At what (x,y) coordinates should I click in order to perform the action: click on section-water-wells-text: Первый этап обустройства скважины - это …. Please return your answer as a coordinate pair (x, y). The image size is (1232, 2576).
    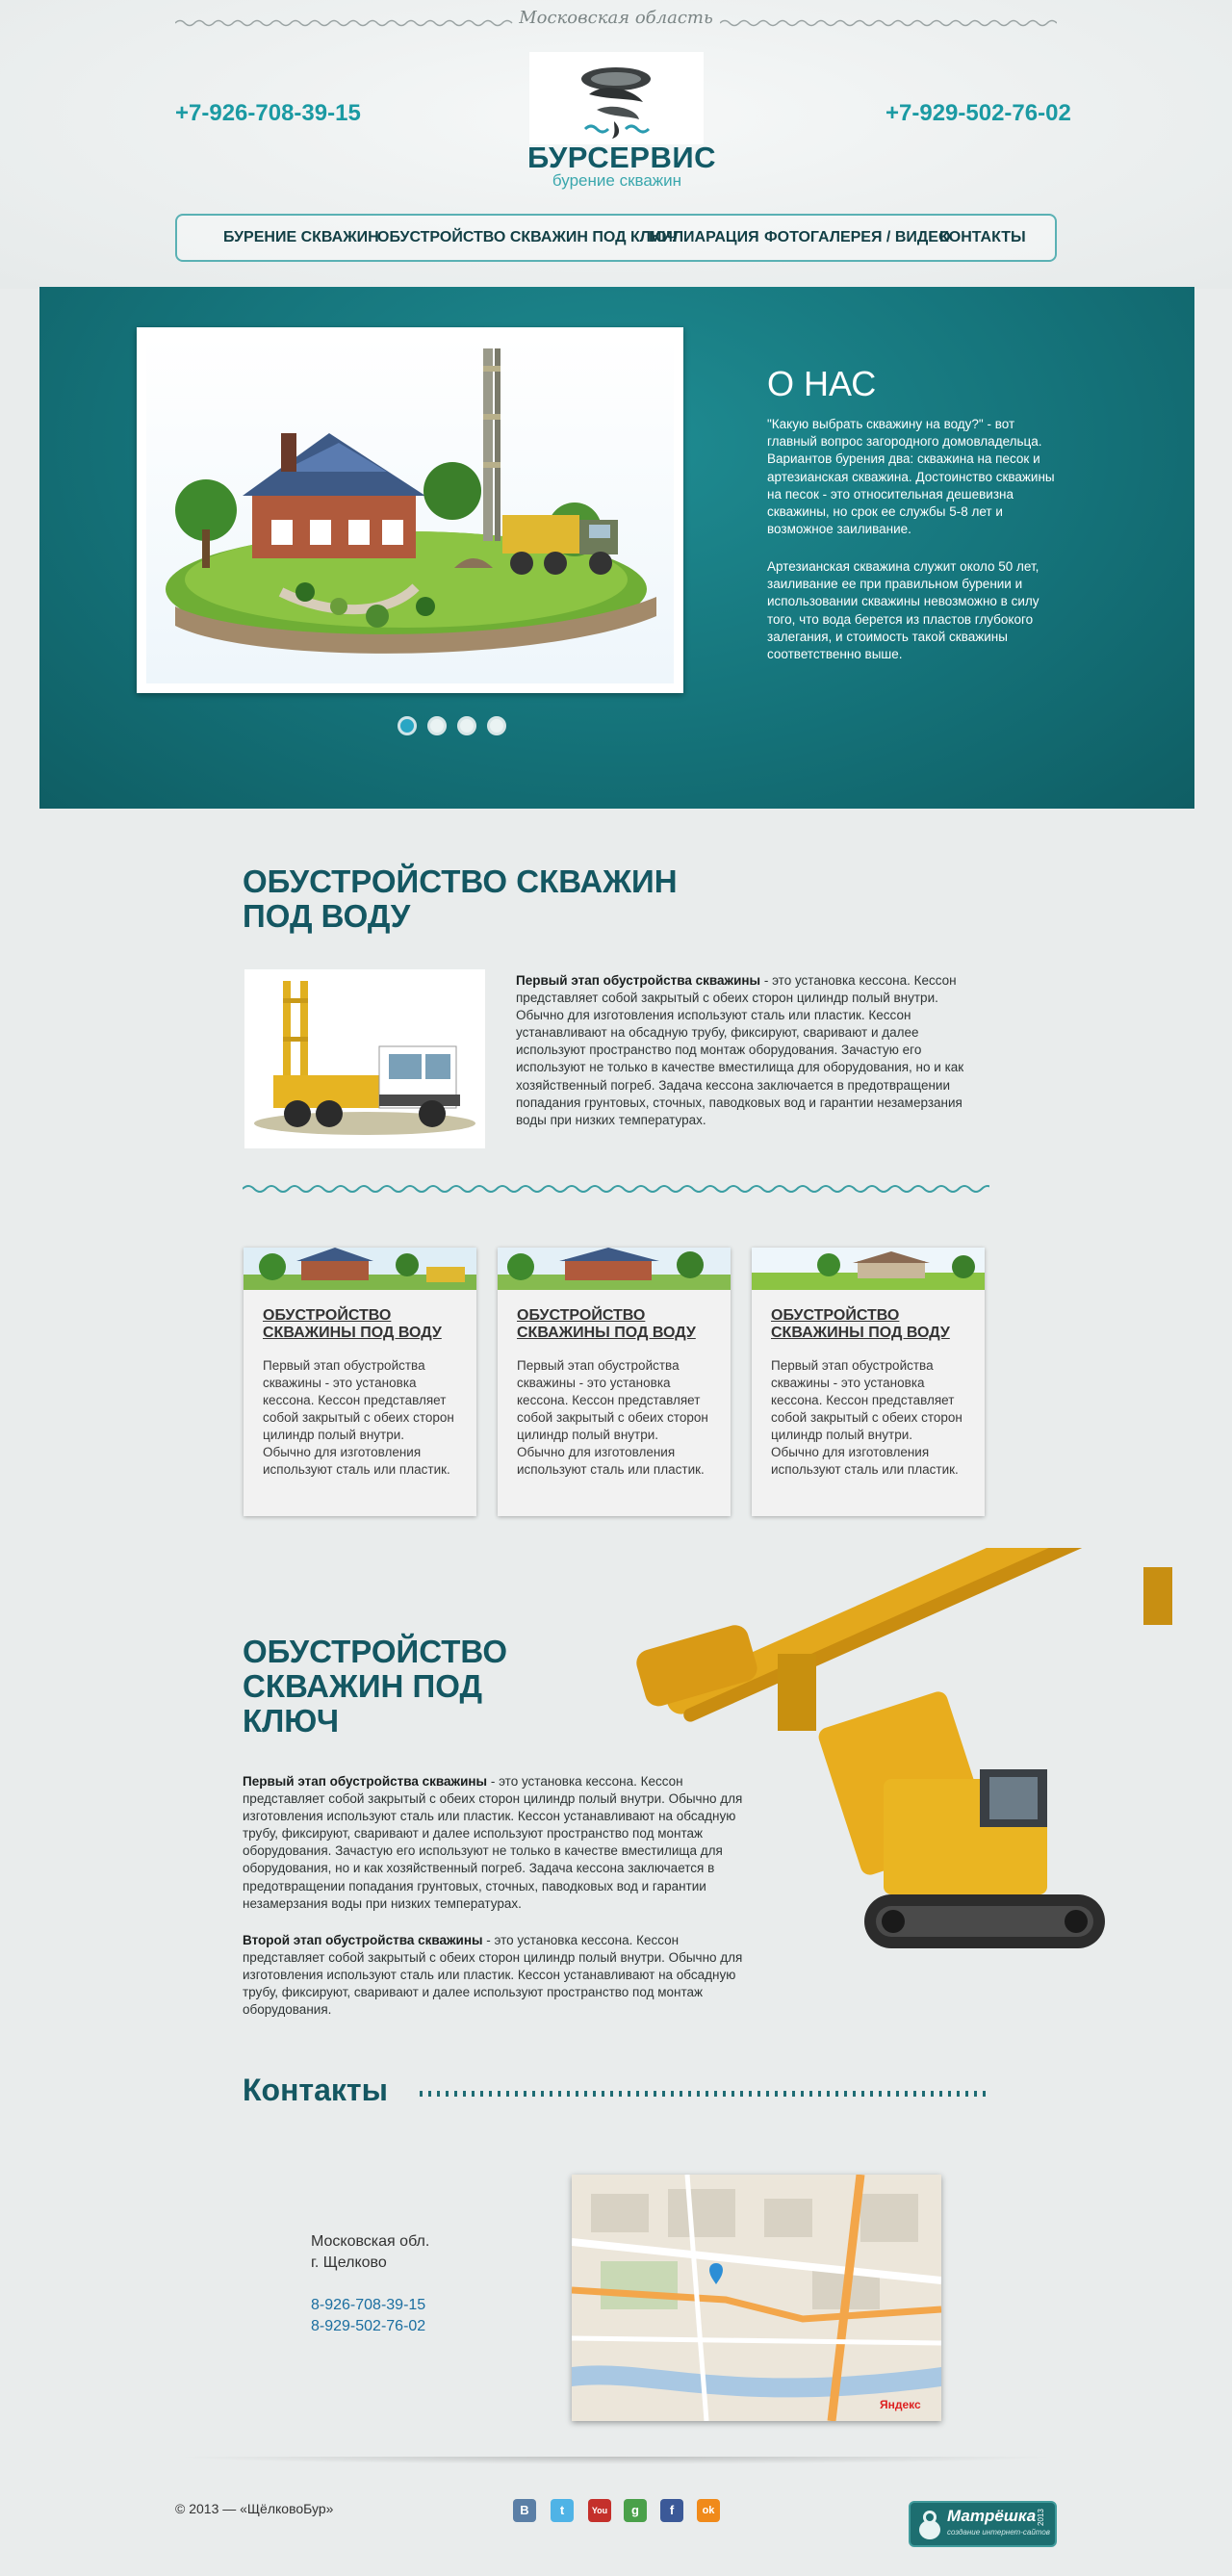
    Looking at the image, I should click on (752, 1051).